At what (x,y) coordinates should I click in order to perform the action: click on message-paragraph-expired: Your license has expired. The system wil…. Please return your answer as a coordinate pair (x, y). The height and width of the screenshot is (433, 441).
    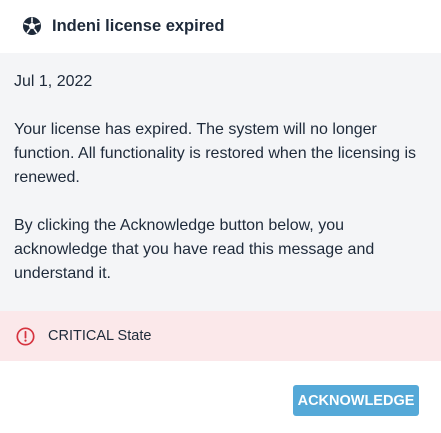
    Looking at the image, I should click on (215, 153).